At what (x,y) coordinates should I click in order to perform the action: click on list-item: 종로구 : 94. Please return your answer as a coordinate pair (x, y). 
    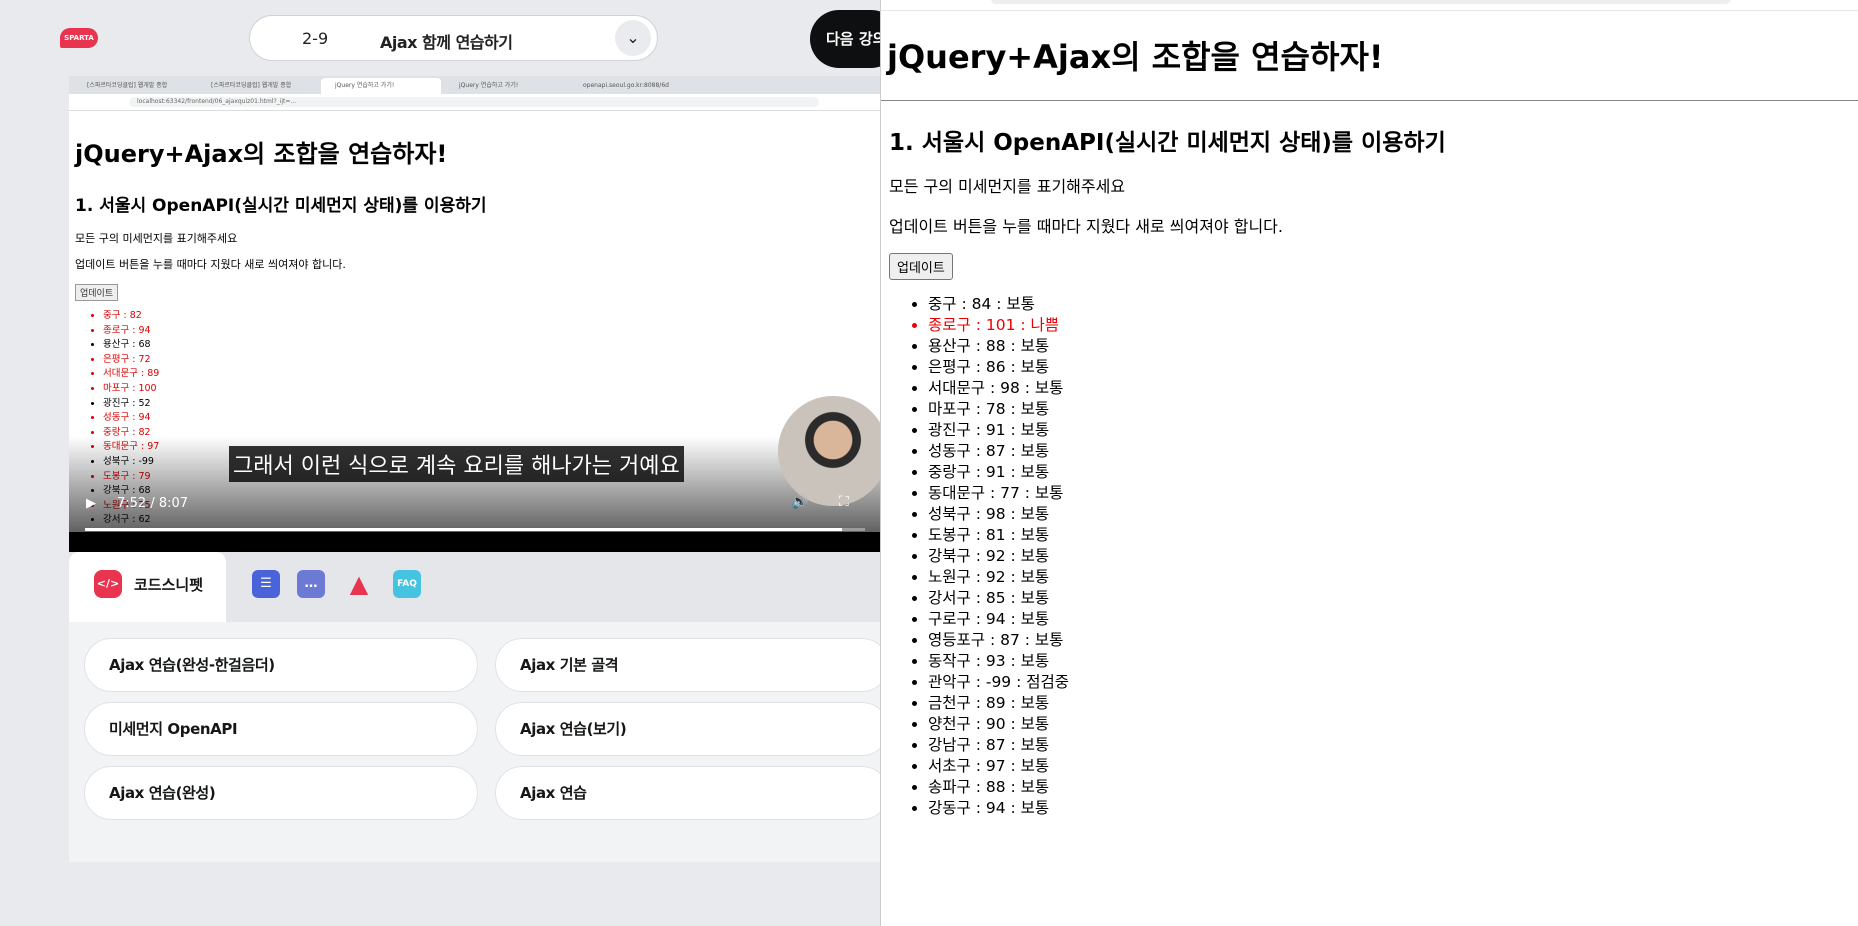
    Looking at the image, I should click on (479, 331).